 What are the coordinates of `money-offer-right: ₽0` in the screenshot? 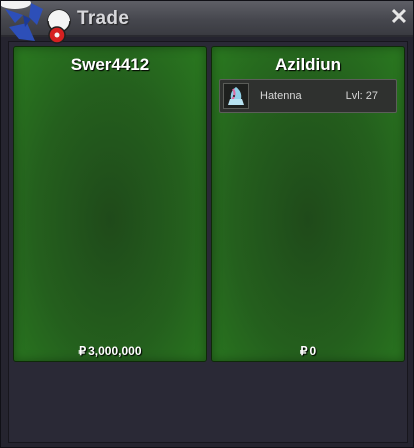 It's located at (308, 351).